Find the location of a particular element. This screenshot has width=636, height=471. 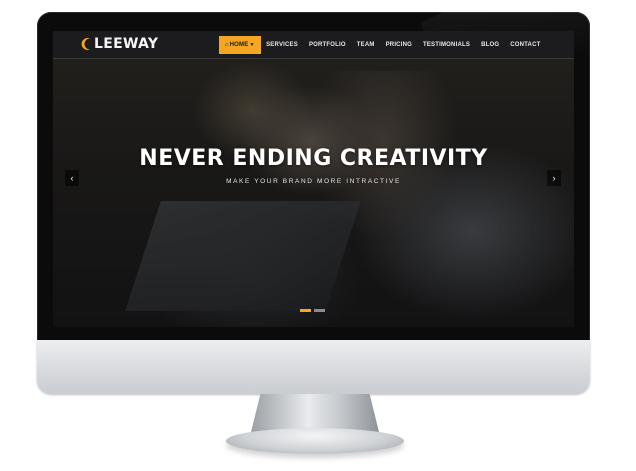

slider-next-button: › is located at coordinates (554, 178).